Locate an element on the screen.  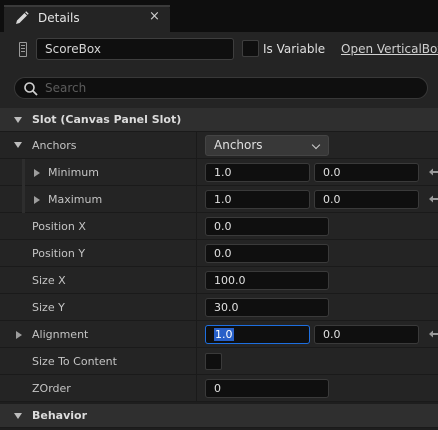
close-icon: × is located at coordinates (154, 16).